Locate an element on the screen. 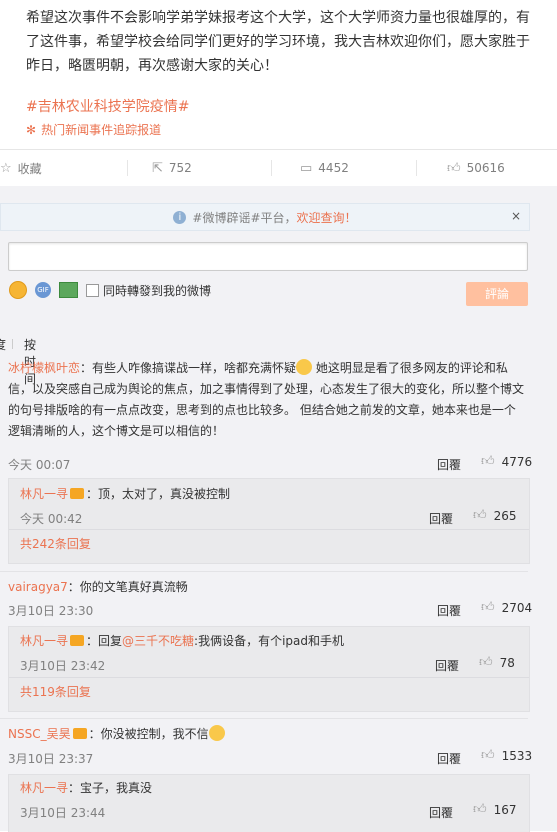 The width and height of the screenshot is (557, 832). laughing-emoji-icon is located at coordinates (304, 367).